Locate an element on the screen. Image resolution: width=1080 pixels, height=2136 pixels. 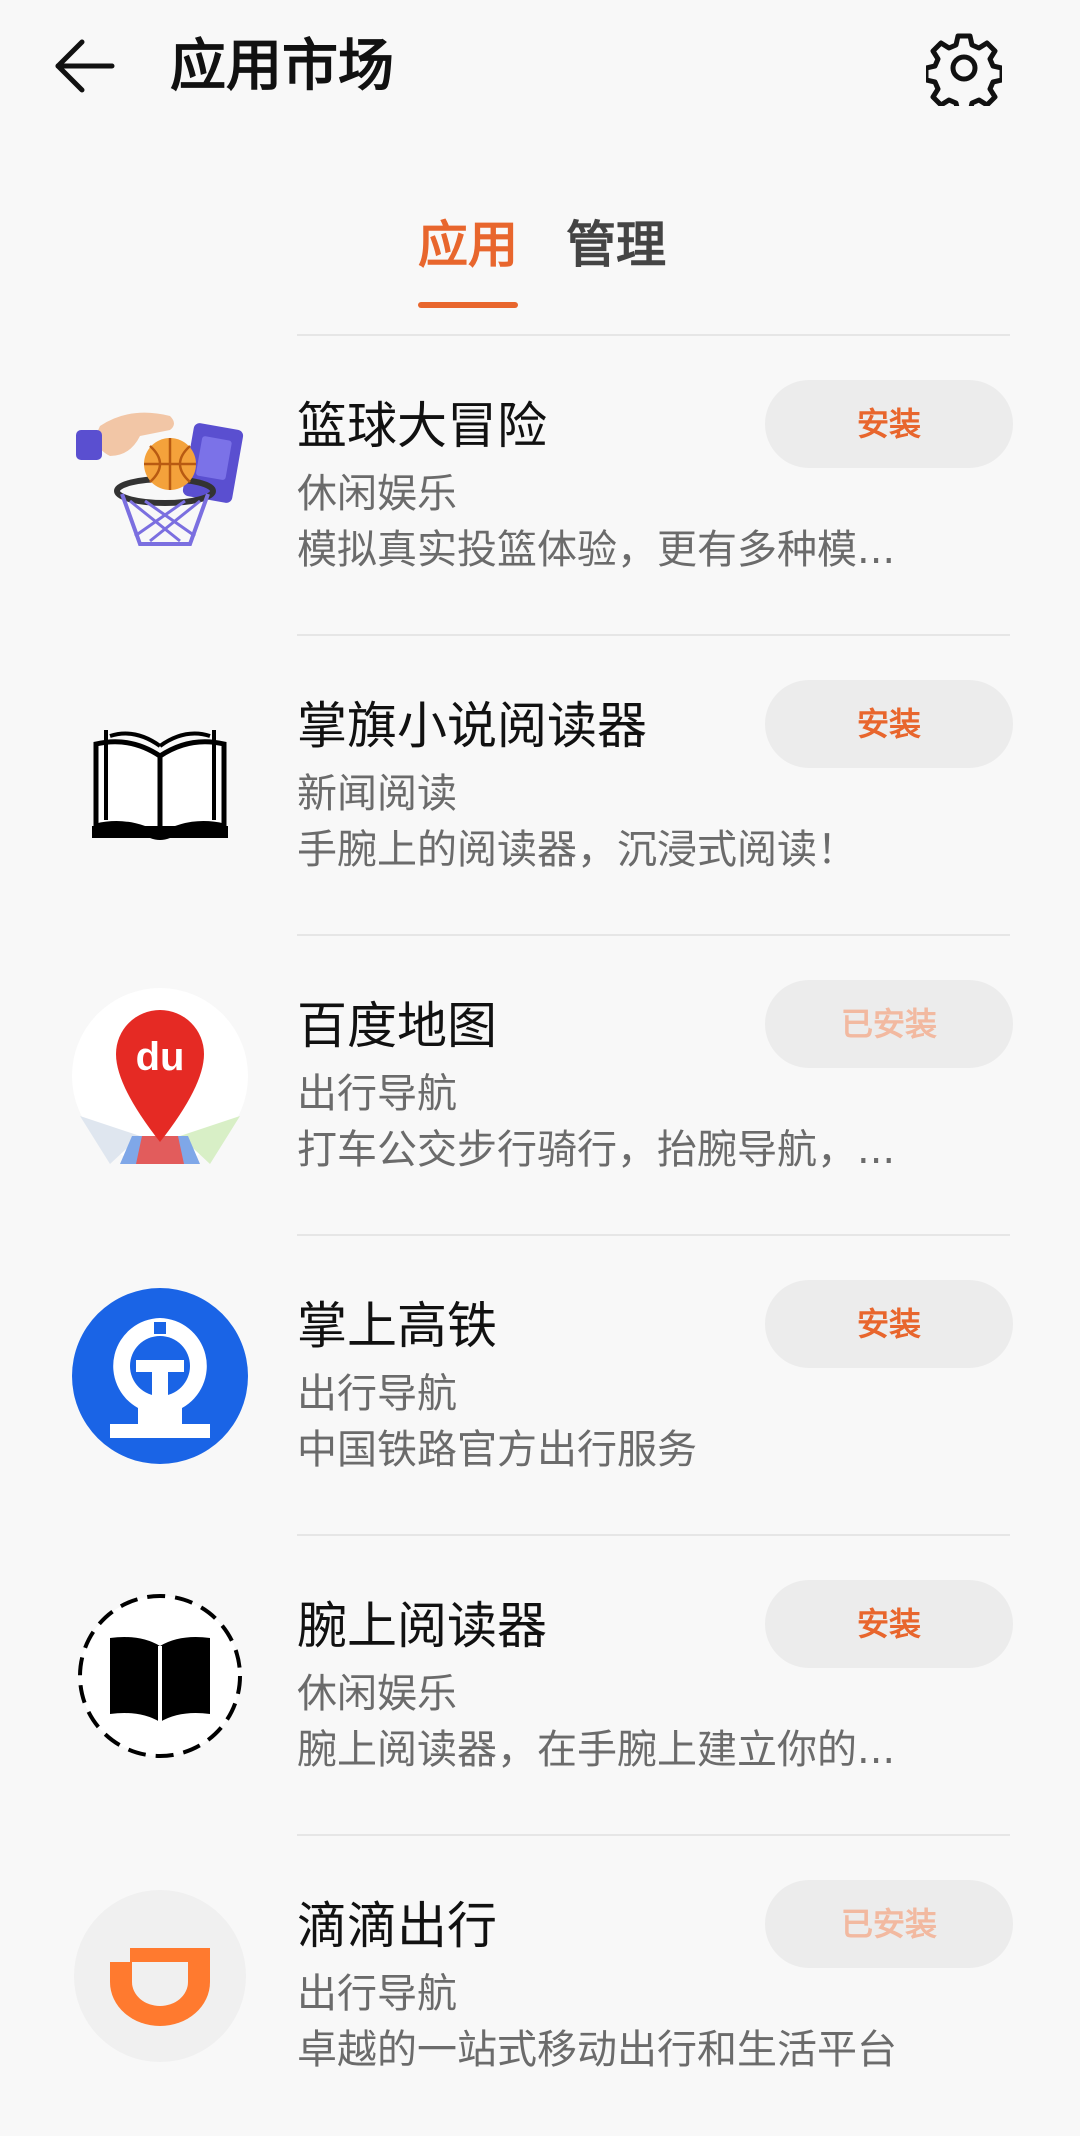
app-name: 篮球大冒险 is located at coordinates (422, 426).